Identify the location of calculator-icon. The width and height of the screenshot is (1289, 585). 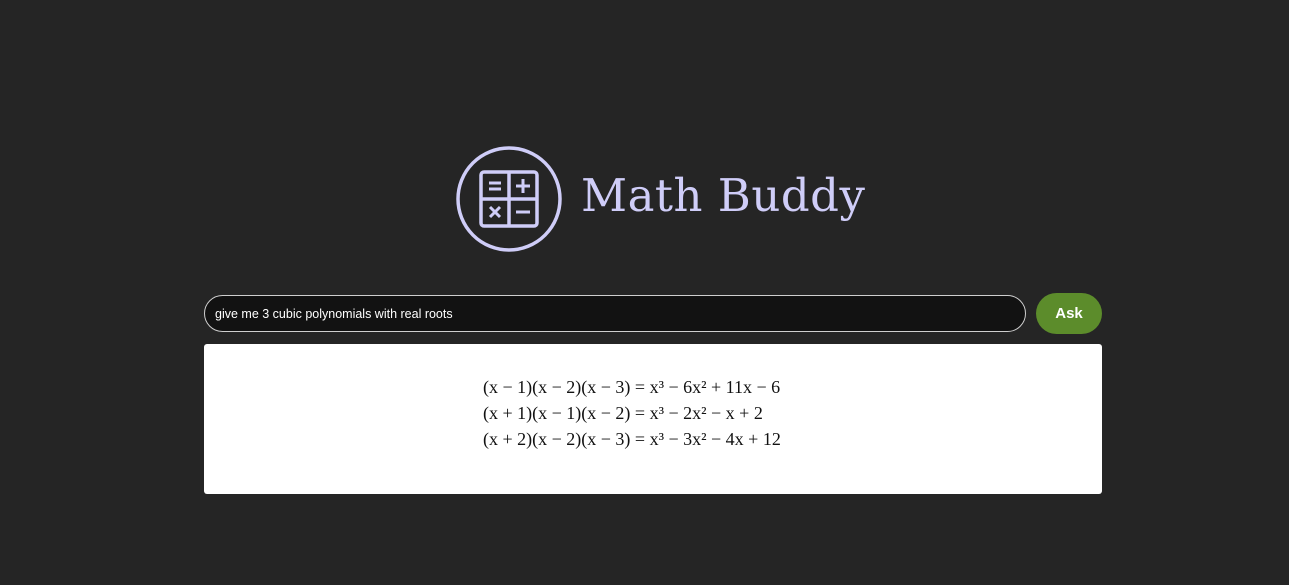
(509, 199).